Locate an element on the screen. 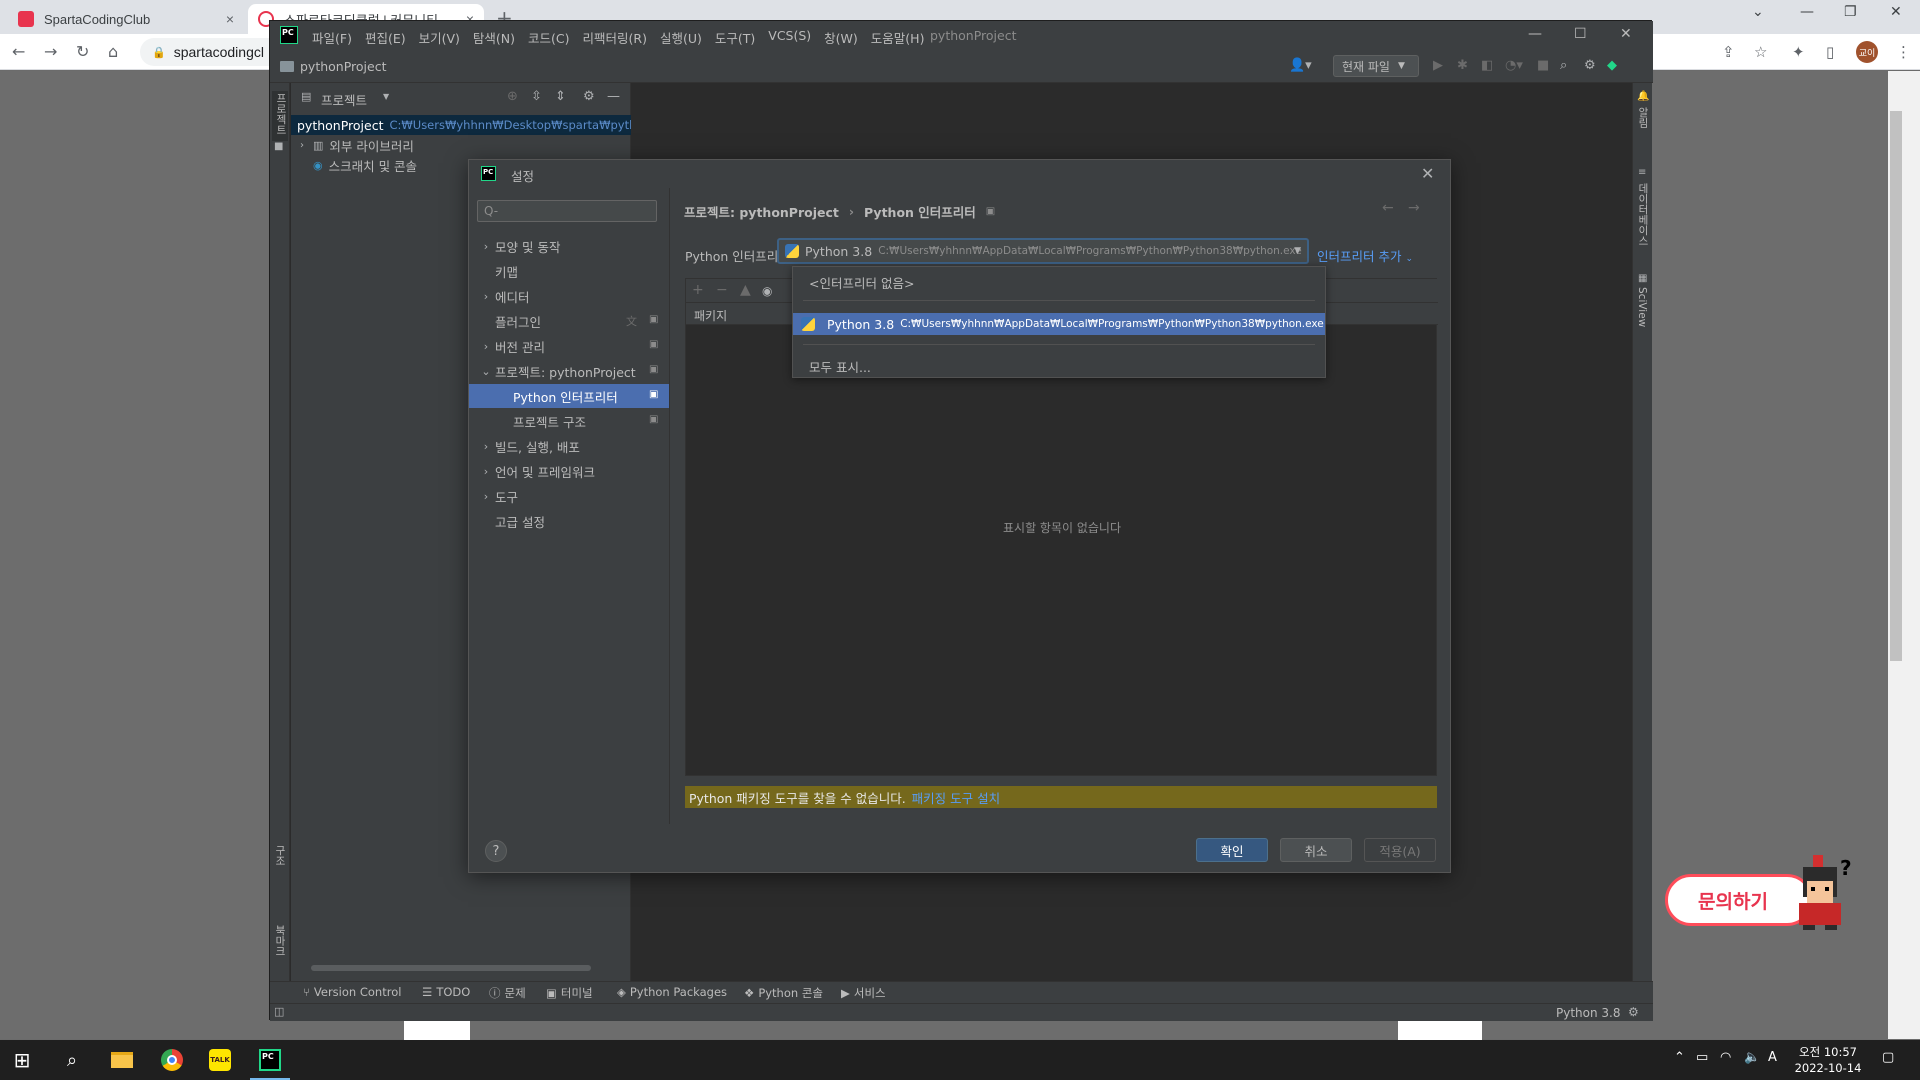 This screenshot has width=1920, height=1080. volume-icon: 🔈 is located at coordinates (1752, 1057).